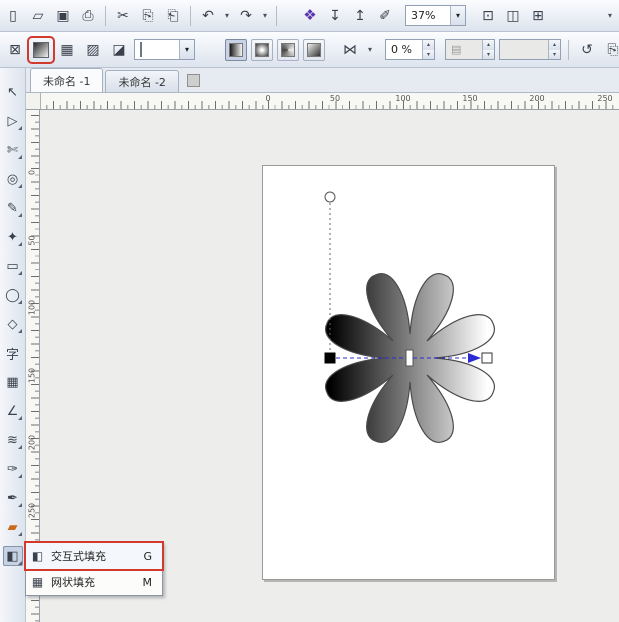  What do you see at coordinates (13, 237) in the screenshot?
I see `smart-fill-tool: ✦` at bounding box center [13, 237].